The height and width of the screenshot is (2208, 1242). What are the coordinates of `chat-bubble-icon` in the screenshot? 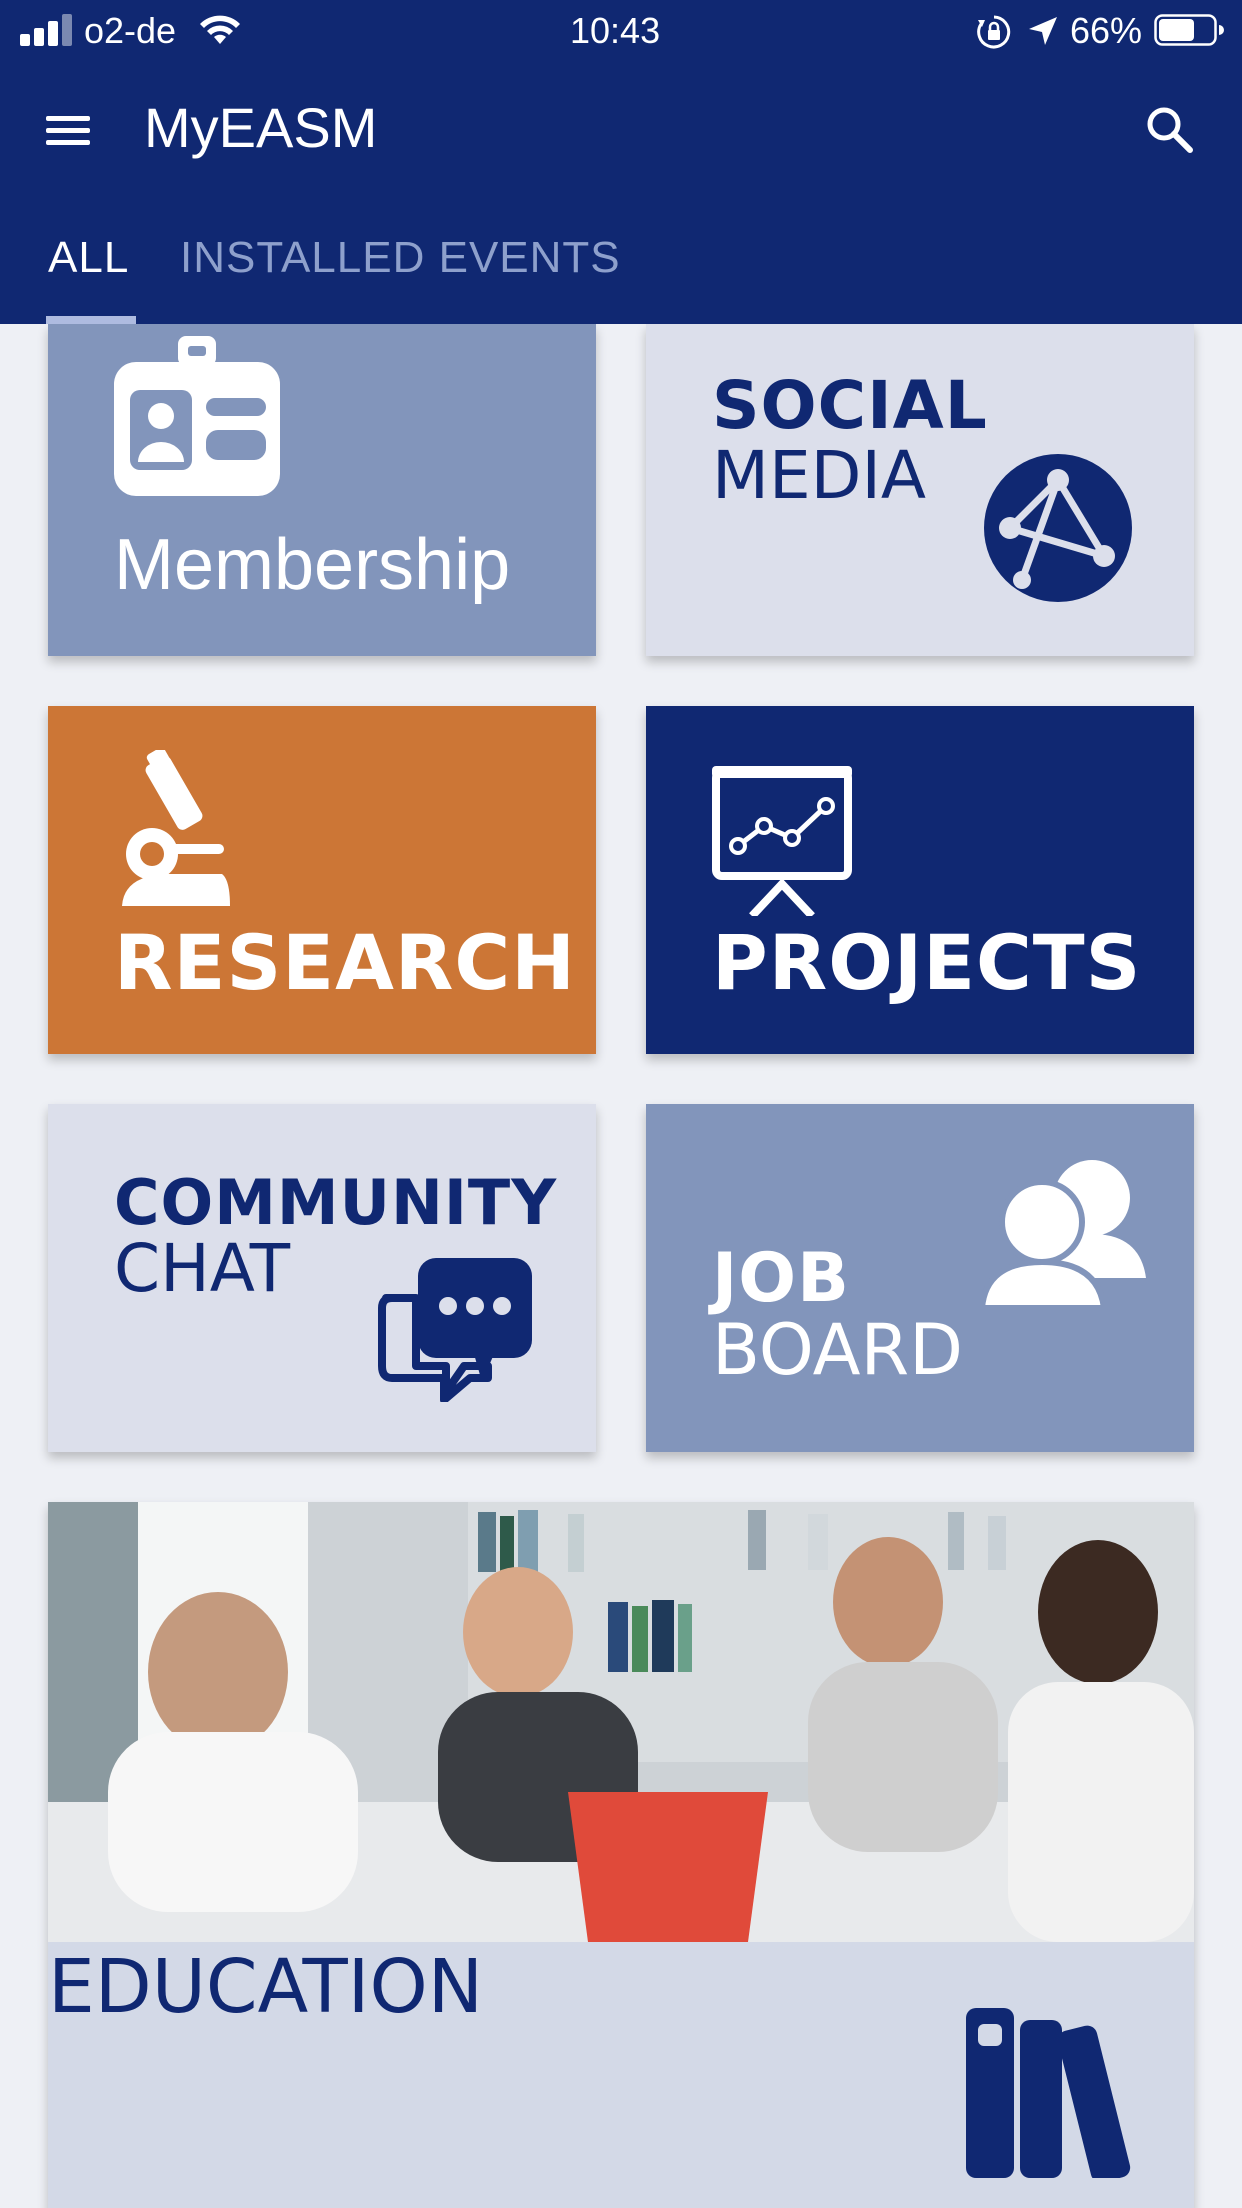 It's located at (455, 1330).